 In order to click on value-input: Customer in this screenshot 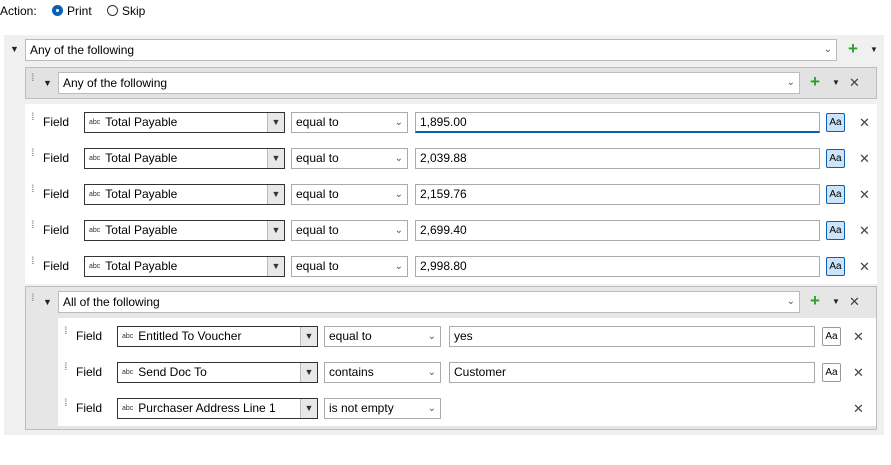, I will do `click(632, 372)`.